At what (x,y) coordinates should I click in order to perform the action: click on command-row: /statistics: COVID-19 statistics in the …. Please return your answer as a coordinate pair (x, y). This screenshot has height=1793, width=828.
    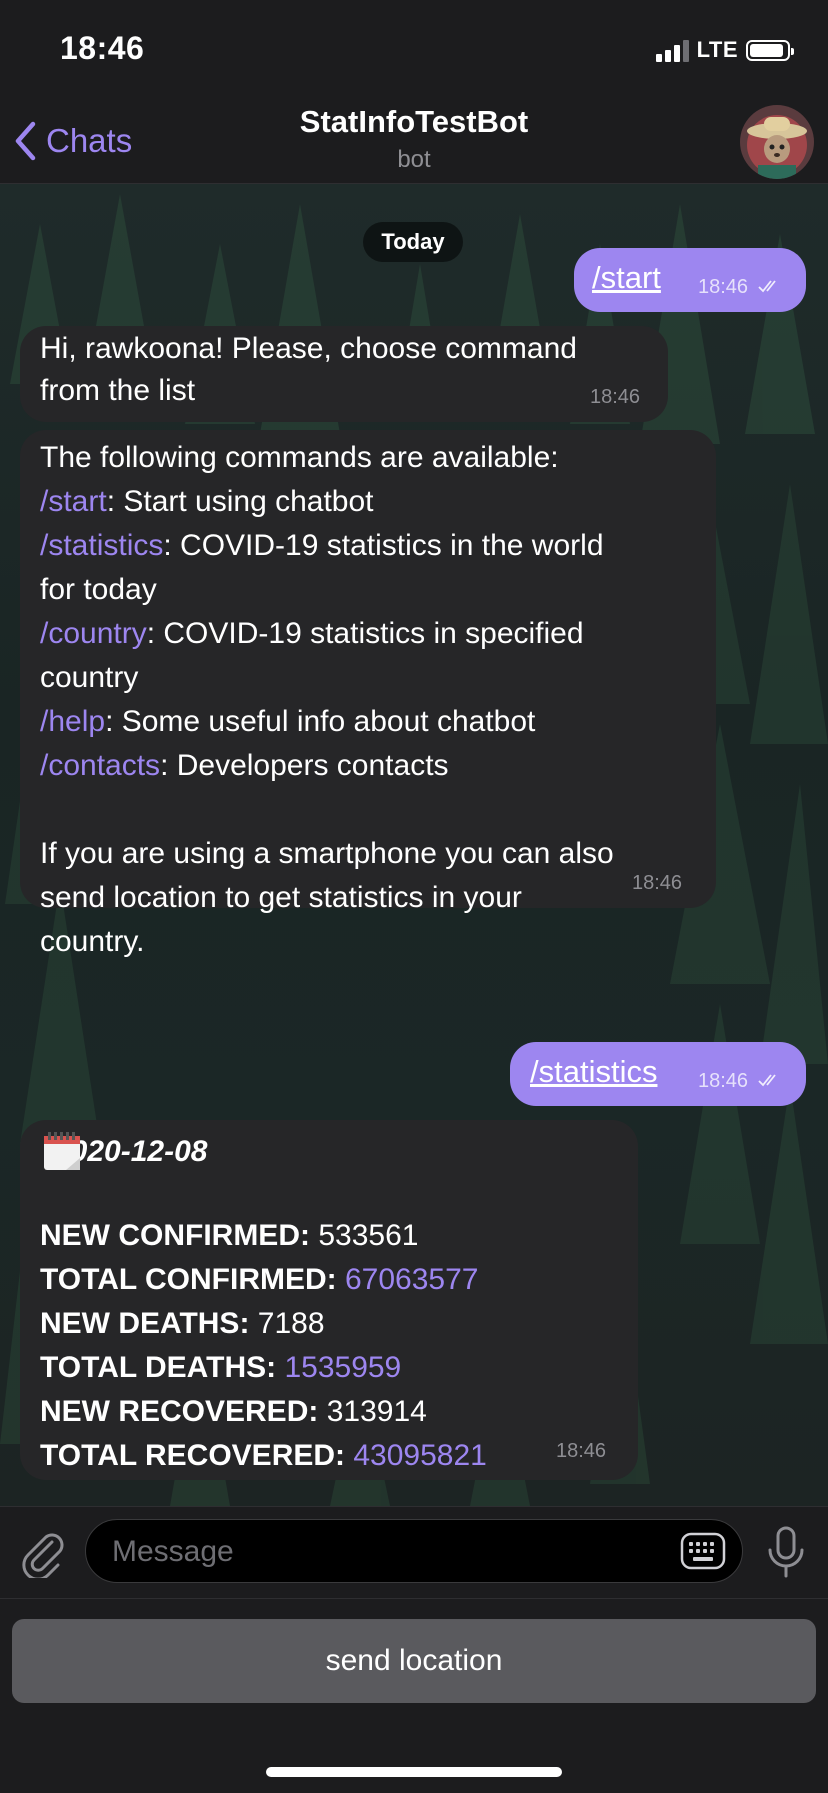
    Looking at the image, I should click on (327, 546).